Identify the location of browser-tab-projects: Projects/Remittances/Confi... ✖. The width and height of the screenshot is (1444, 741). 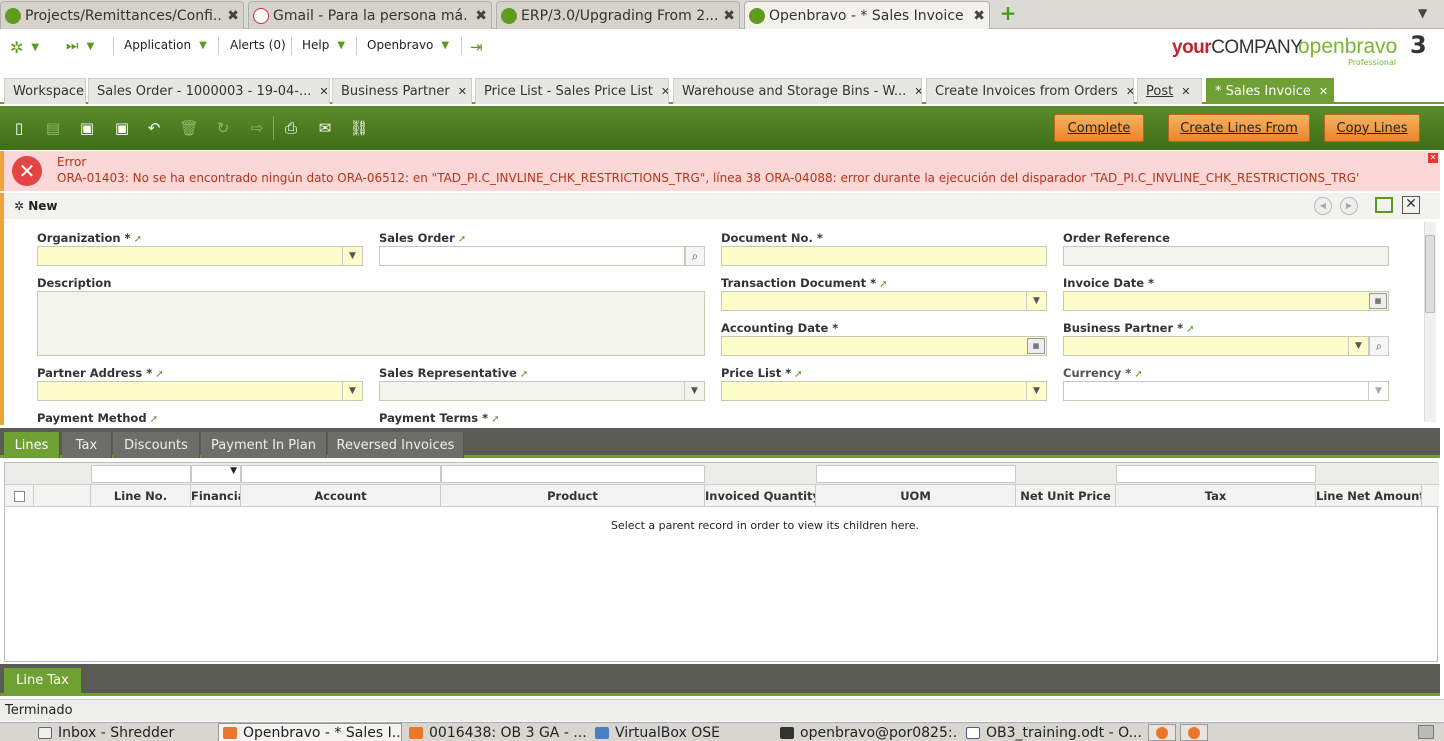
(122, 15).